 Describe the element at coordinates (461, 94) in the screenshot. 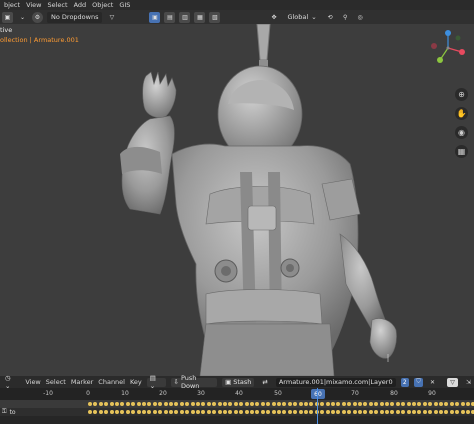

I see `zoom-icon: ⊕` at that location.